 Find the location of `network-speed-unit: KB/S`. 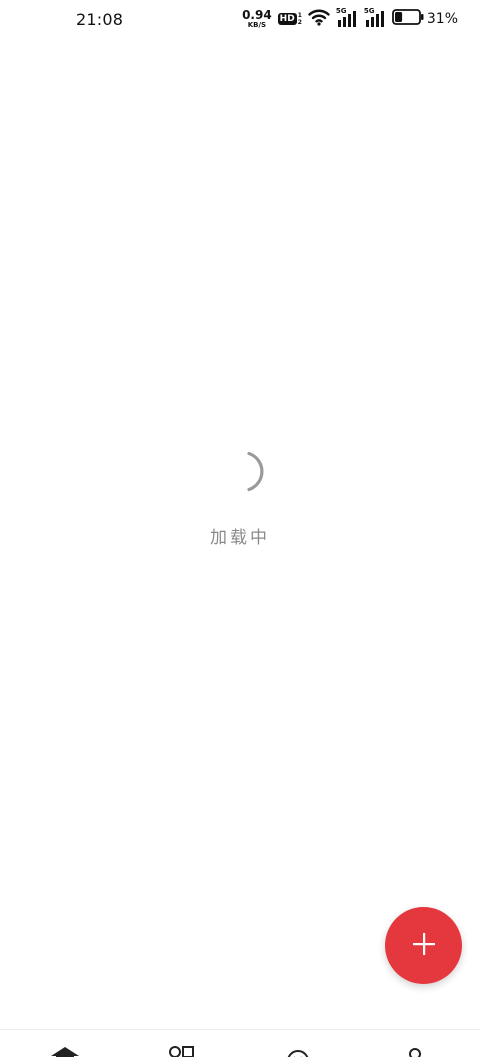

network-speed-unit: KB/S is located at coordinates (257, 25).